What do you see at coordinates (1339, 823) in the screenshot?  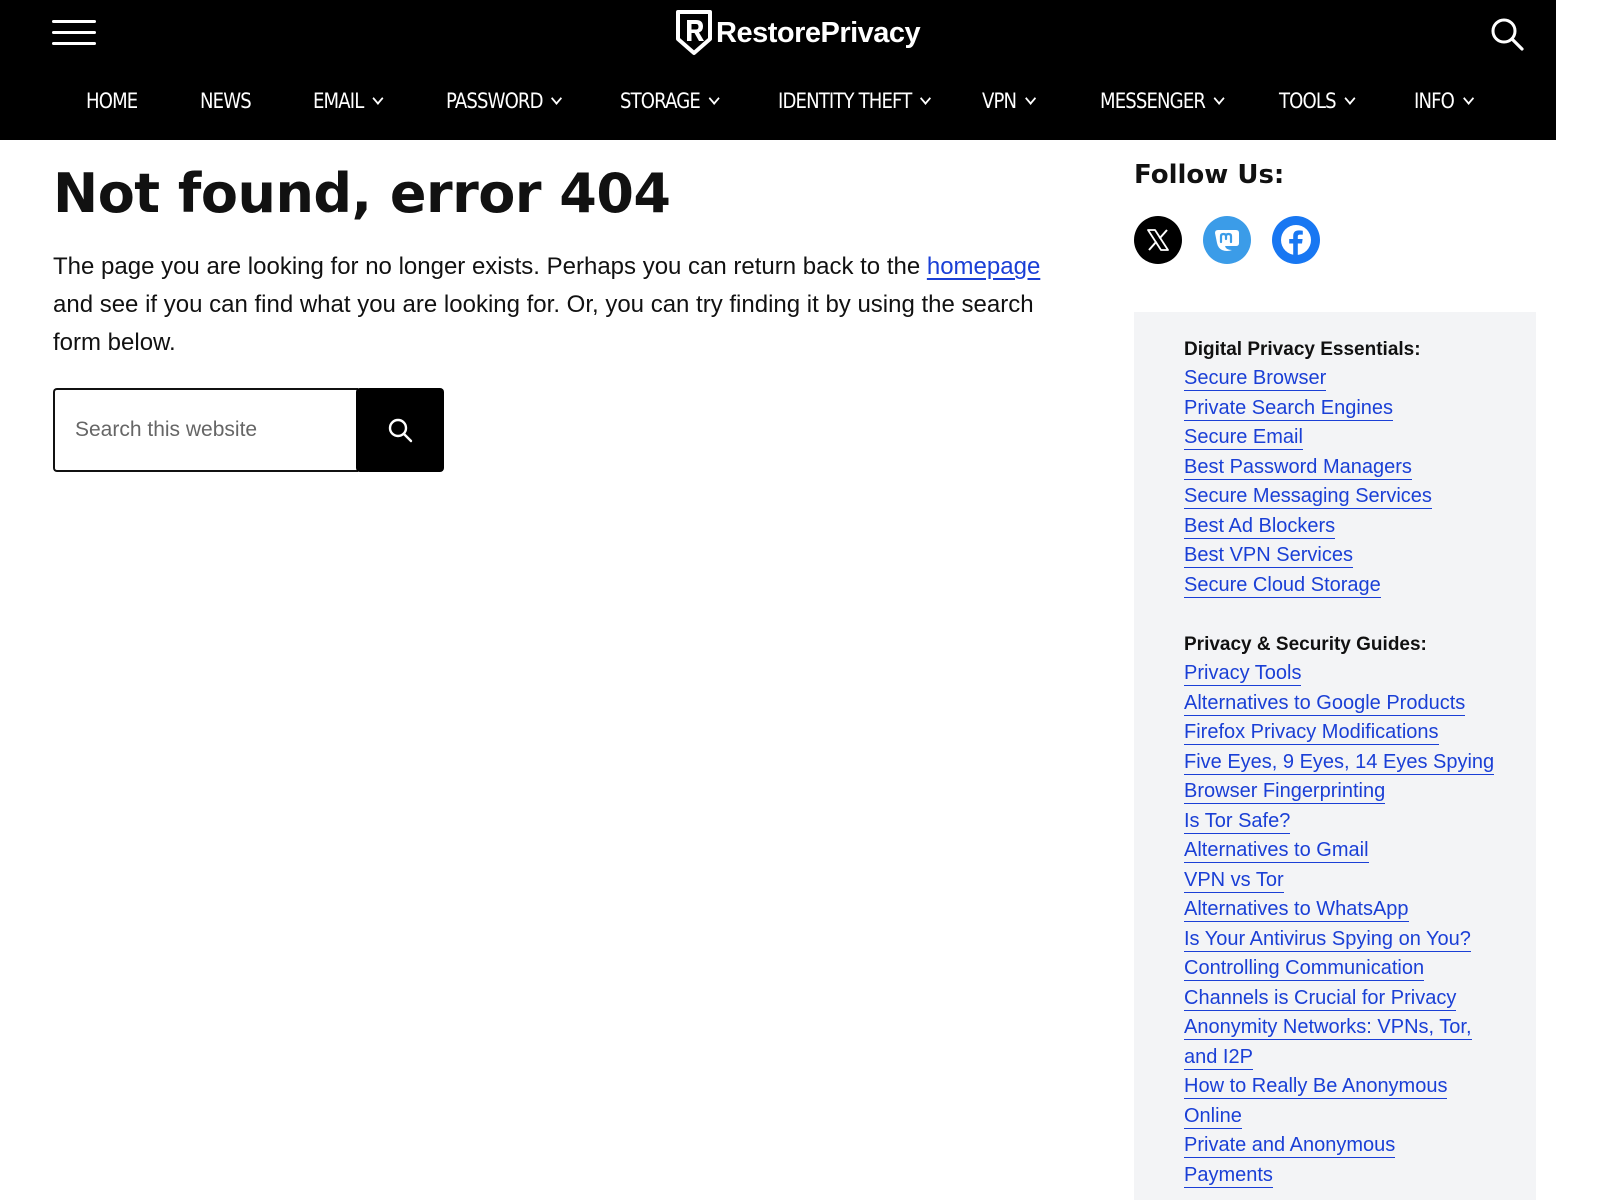 I see `sidebar-link-is-tor-safe: Is Tor Safe?` at bounding box center [1339, 823].